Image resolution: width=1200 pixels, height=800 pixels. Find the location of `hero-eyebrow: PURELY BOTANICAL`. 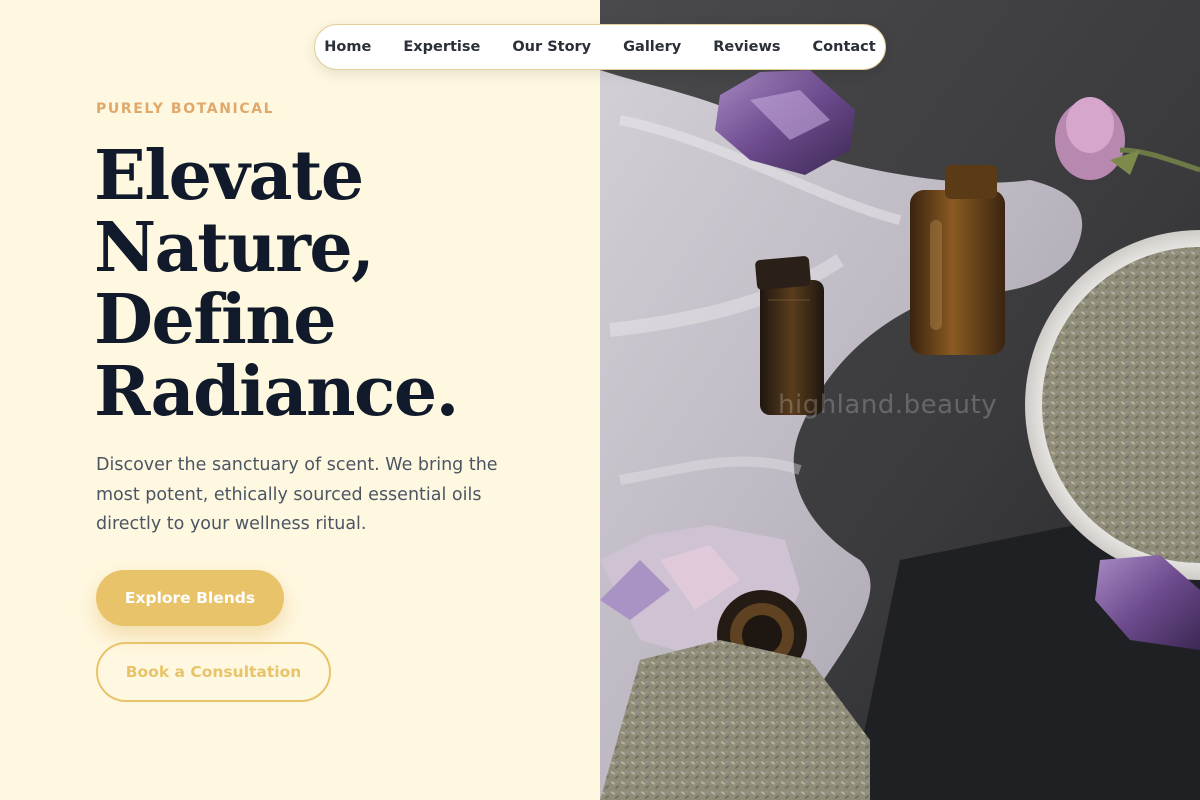

hero-eyebrow: PURELY BOTANICAL is located at coordinates (185, 109).